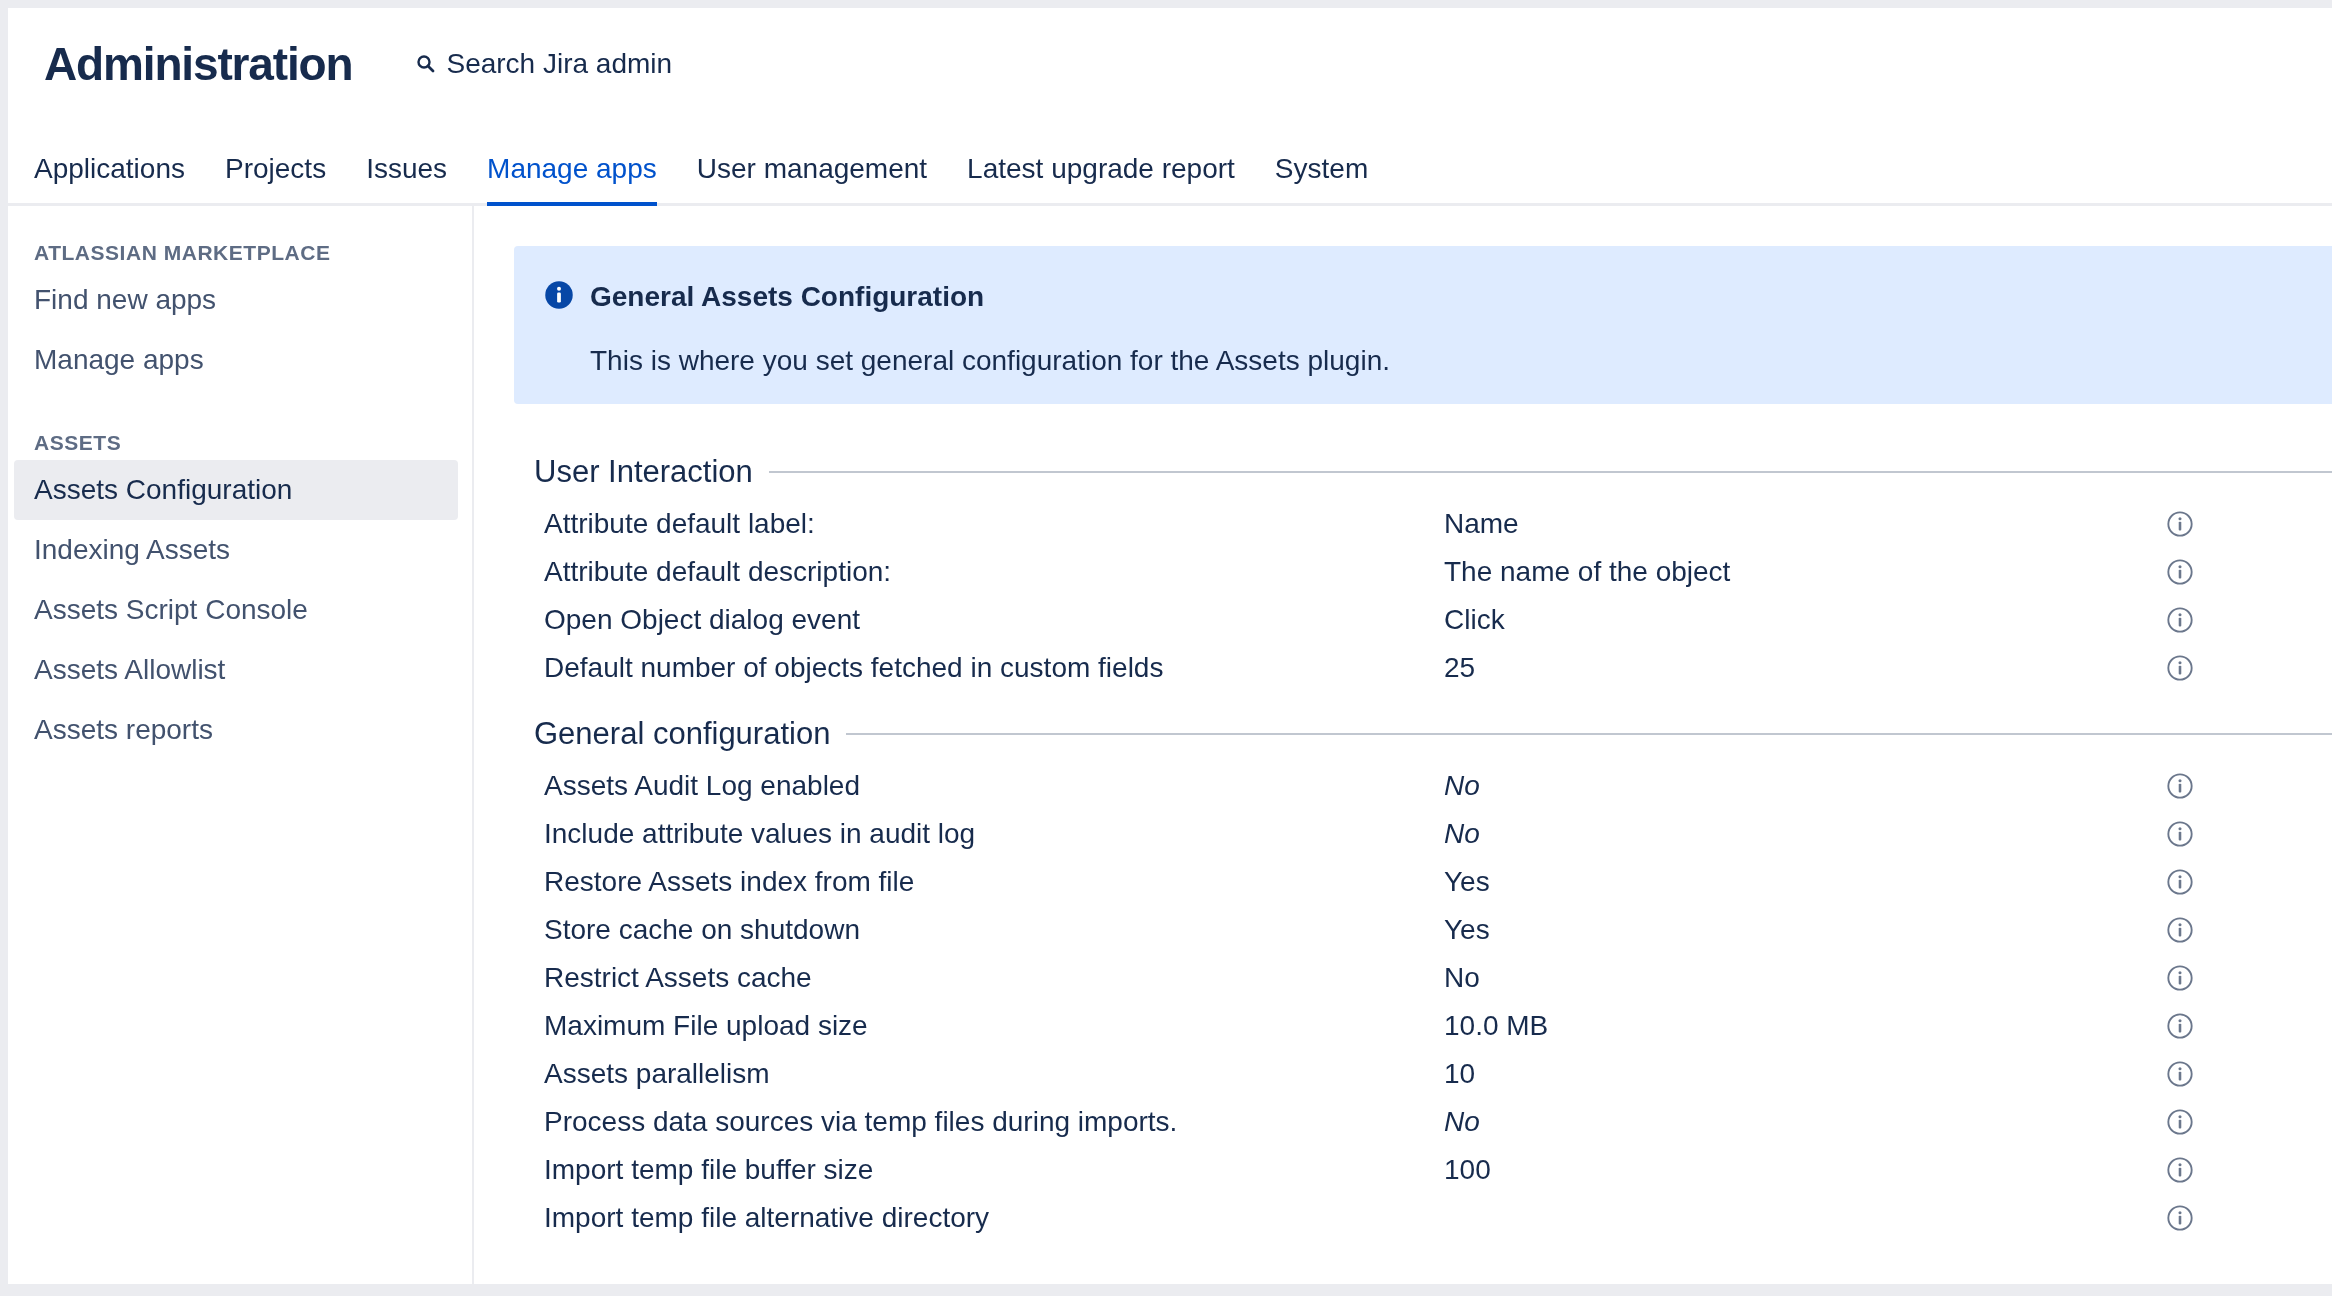 The width and height of the screenshot is (2332, 1296). I want to click on setting-label: Maximum File upload size, so click(706, 1026).